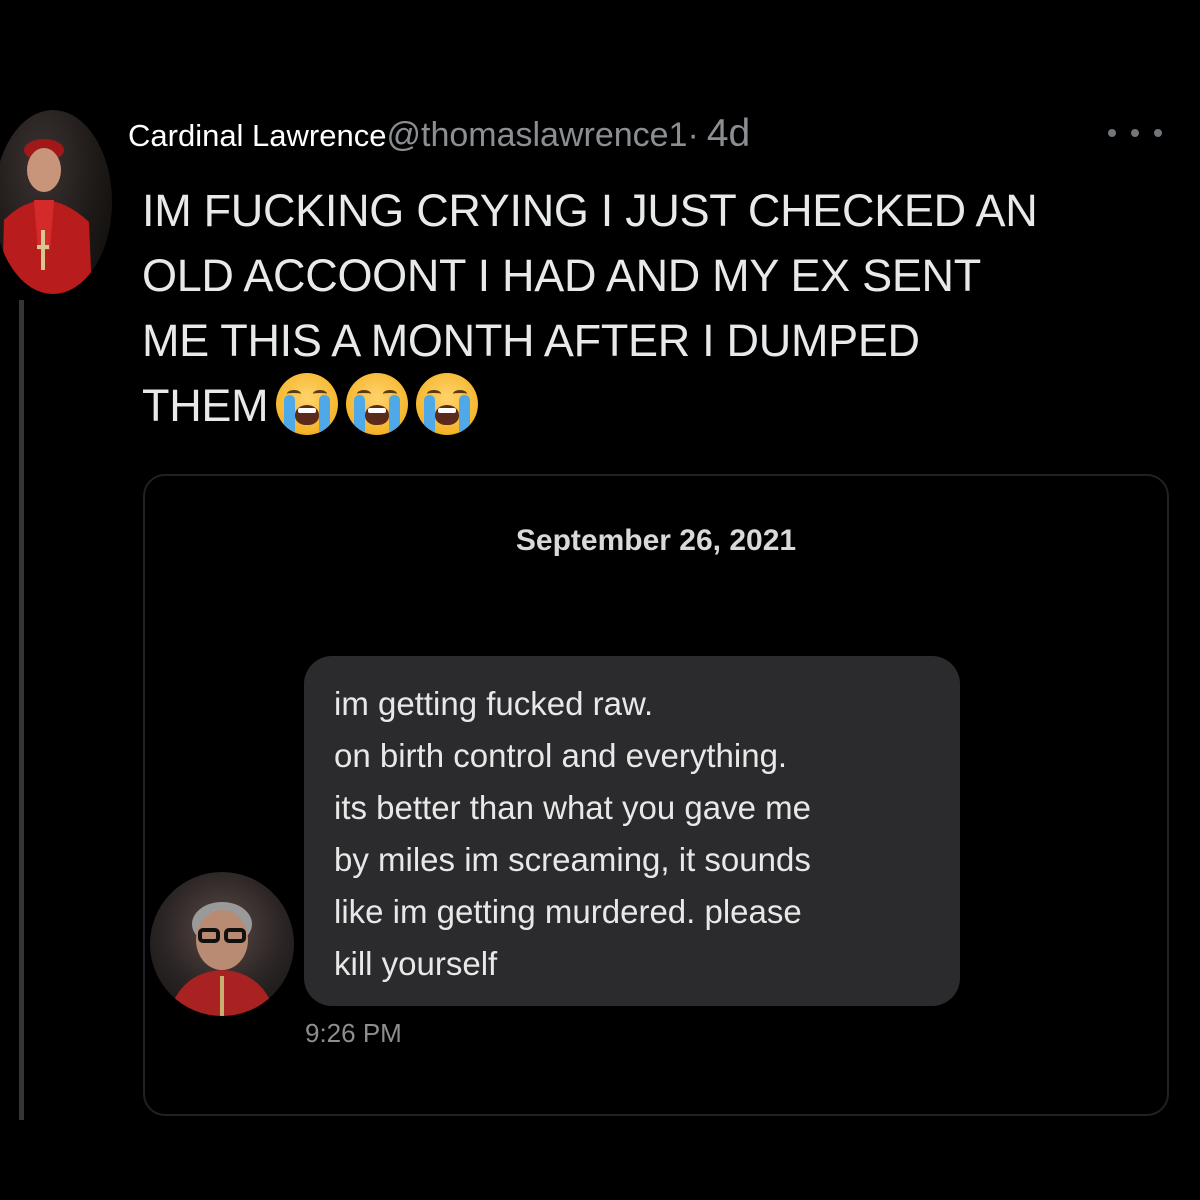  I want to click on post-text-line: OLD ACCOONT I HAD AND MY EX SENT, so click(561, 275).